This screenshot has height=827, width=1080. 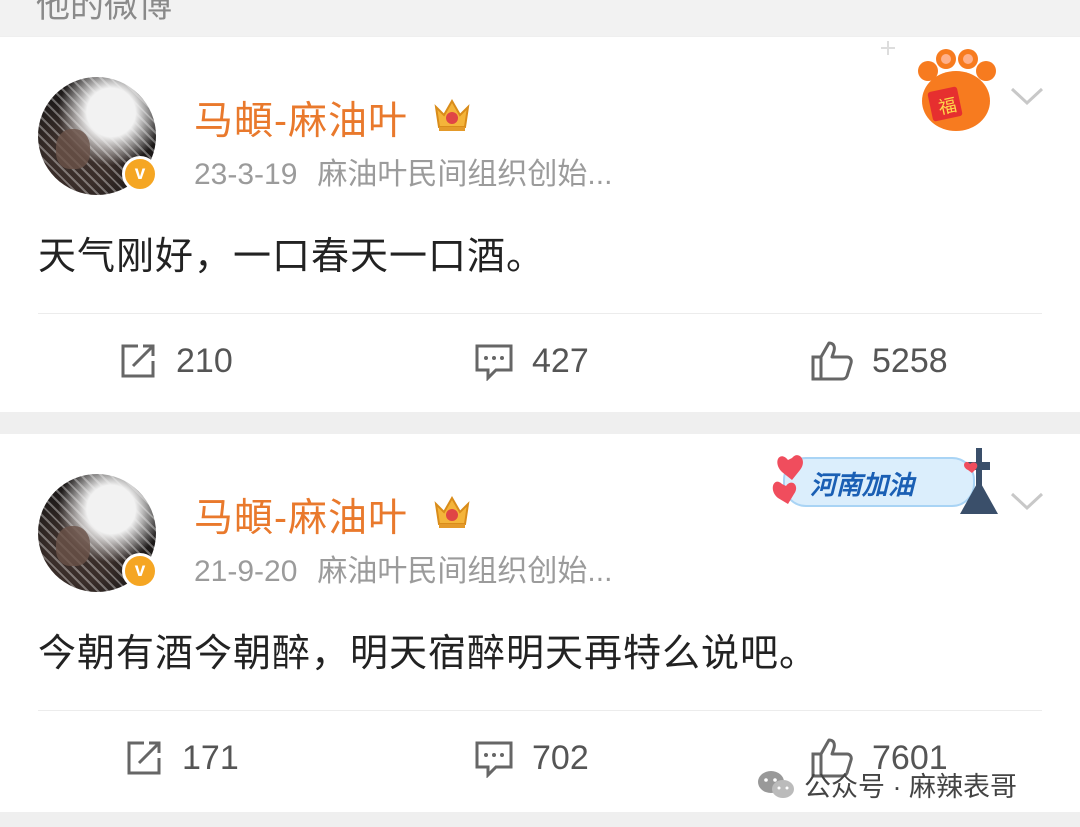 I want to click on like-button: 5258, so click(x=879, y=361).